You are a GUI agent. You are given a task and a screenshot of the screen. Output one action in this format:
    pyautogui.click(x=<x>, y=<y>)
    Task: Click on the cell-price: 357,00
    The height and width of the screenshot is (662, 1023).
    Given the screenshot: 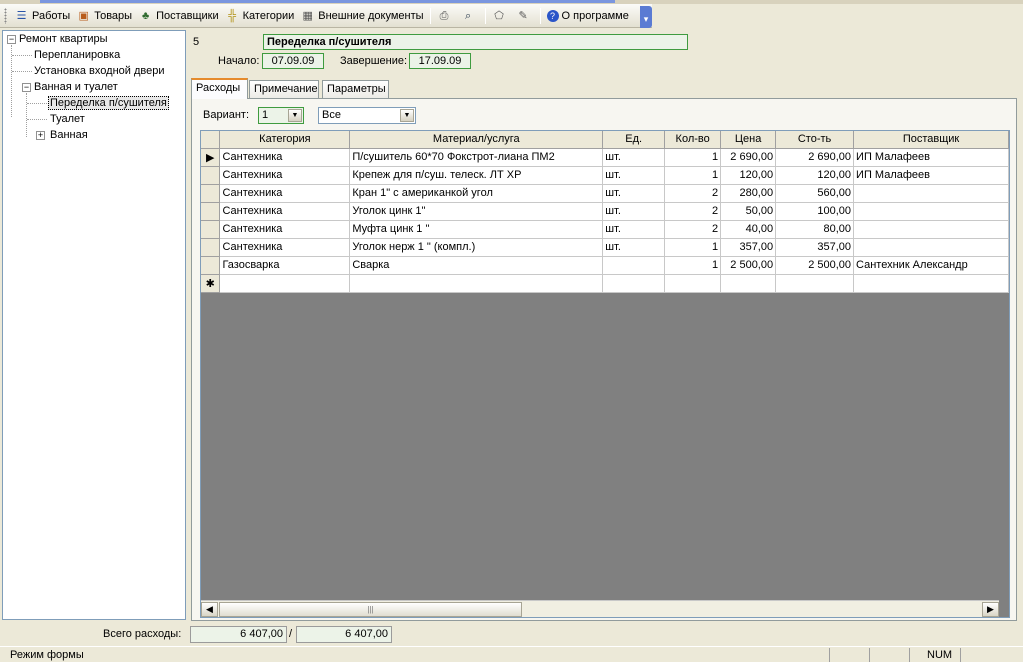 What is the action you would take?
    pyautogui.click(x=748, y=247)
    